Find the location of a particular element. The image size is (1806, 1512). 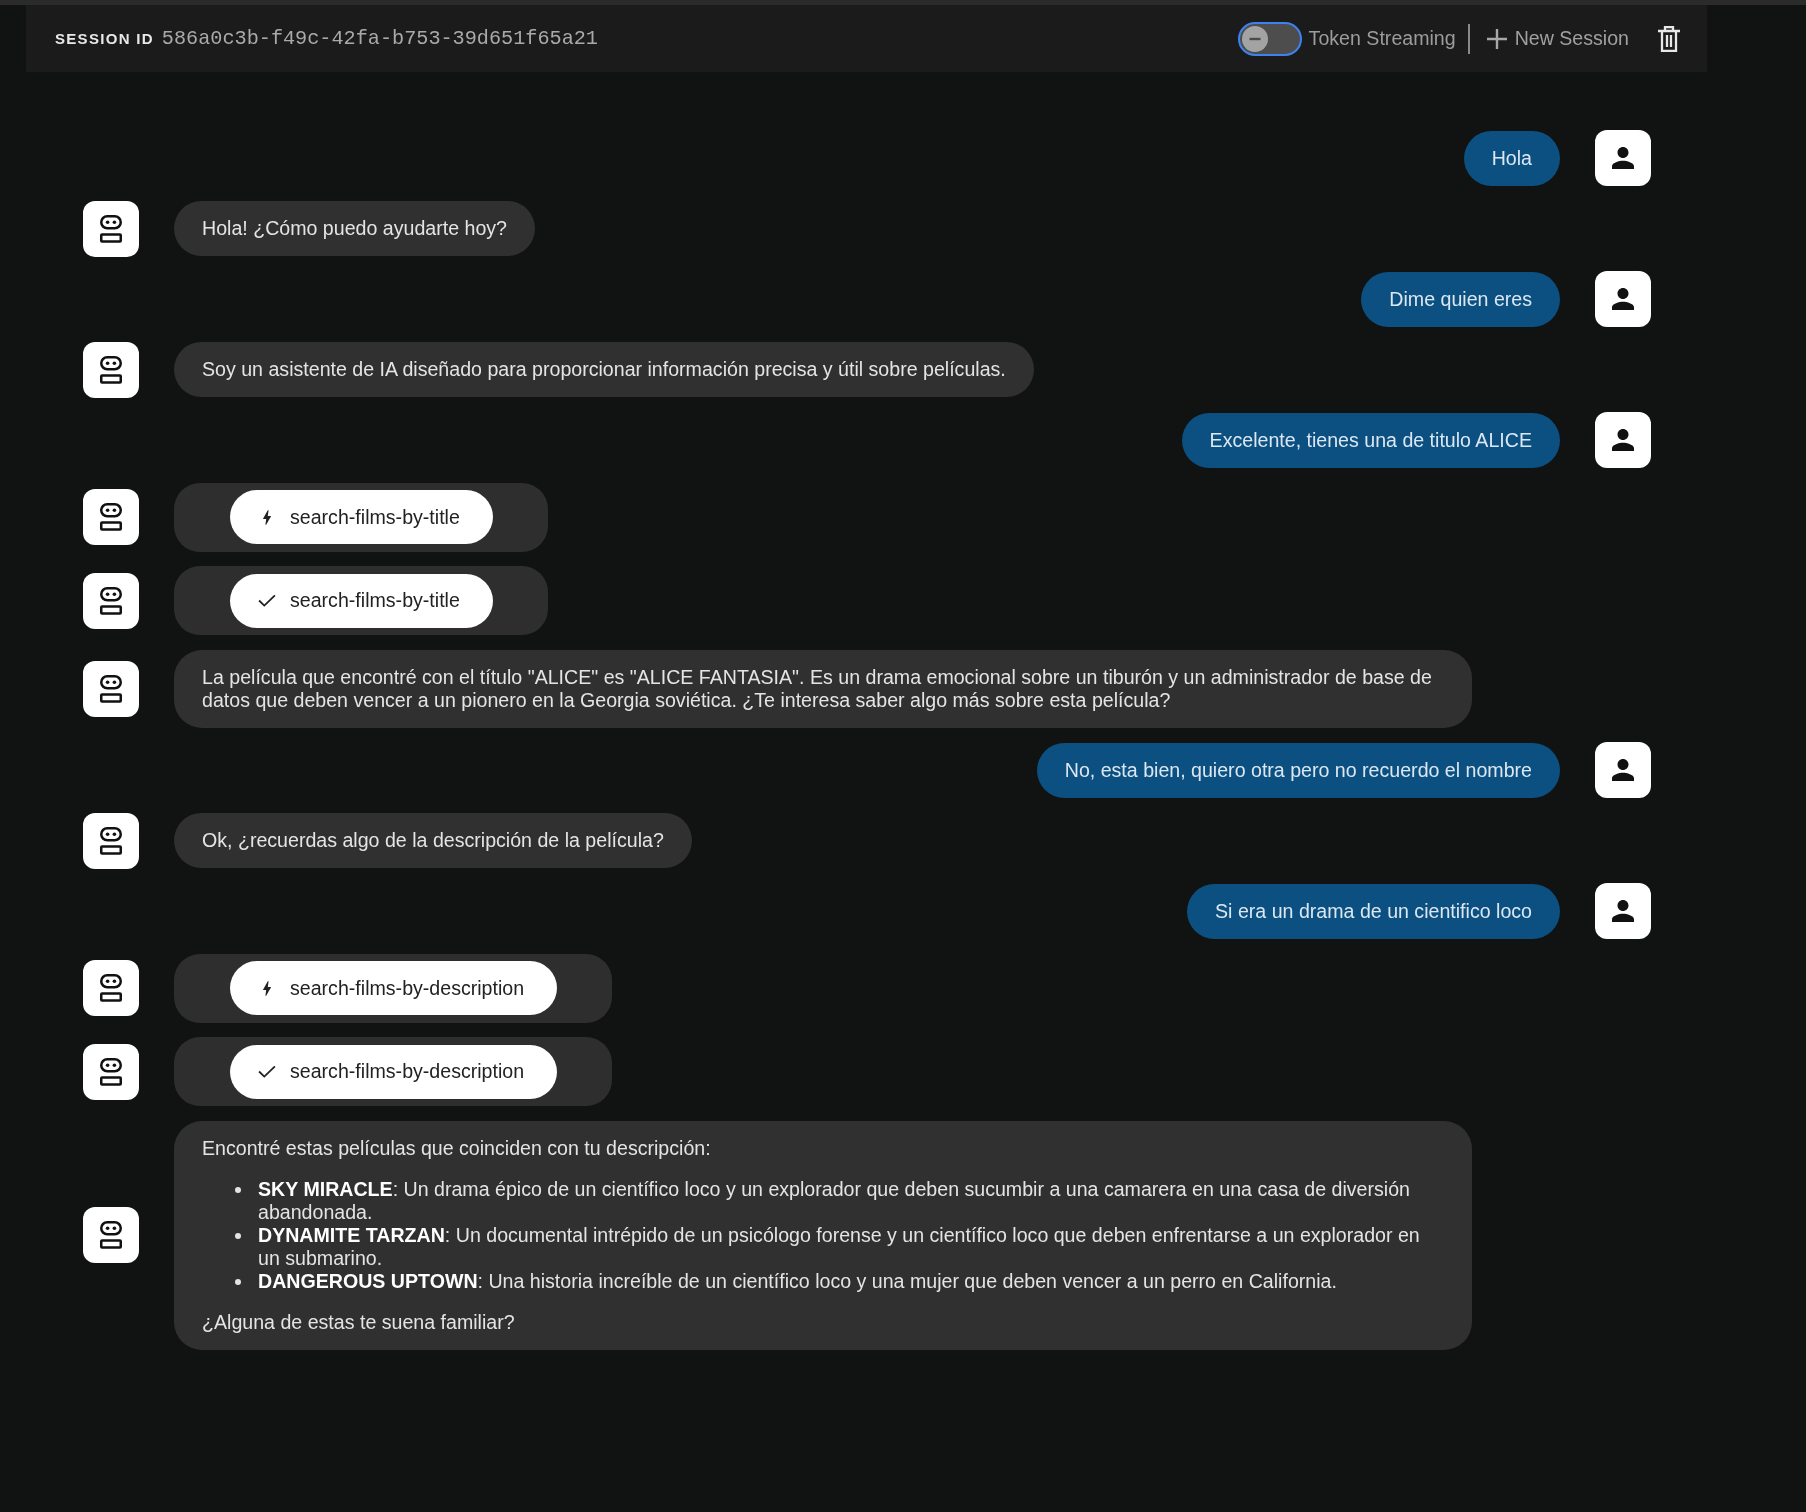

assistant-message: La película que encontré con el título "ALICE" es "ALICE FANTASIA". Es un drama emocional sobre un tiburón y un administrador de base de datos que deben vencer a un pionero en la Georgia soviética. ¿Te interesa saber algo más sobre esta película? is located at coordinates (823, 688).